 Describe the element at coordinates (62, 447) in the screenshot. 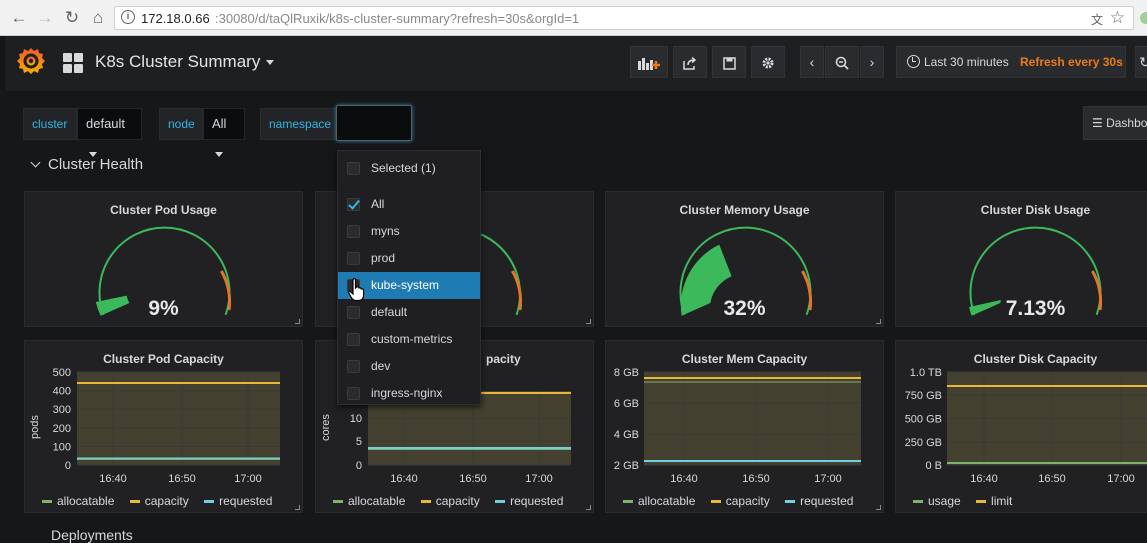

I see `y-tick: 100` at that location.